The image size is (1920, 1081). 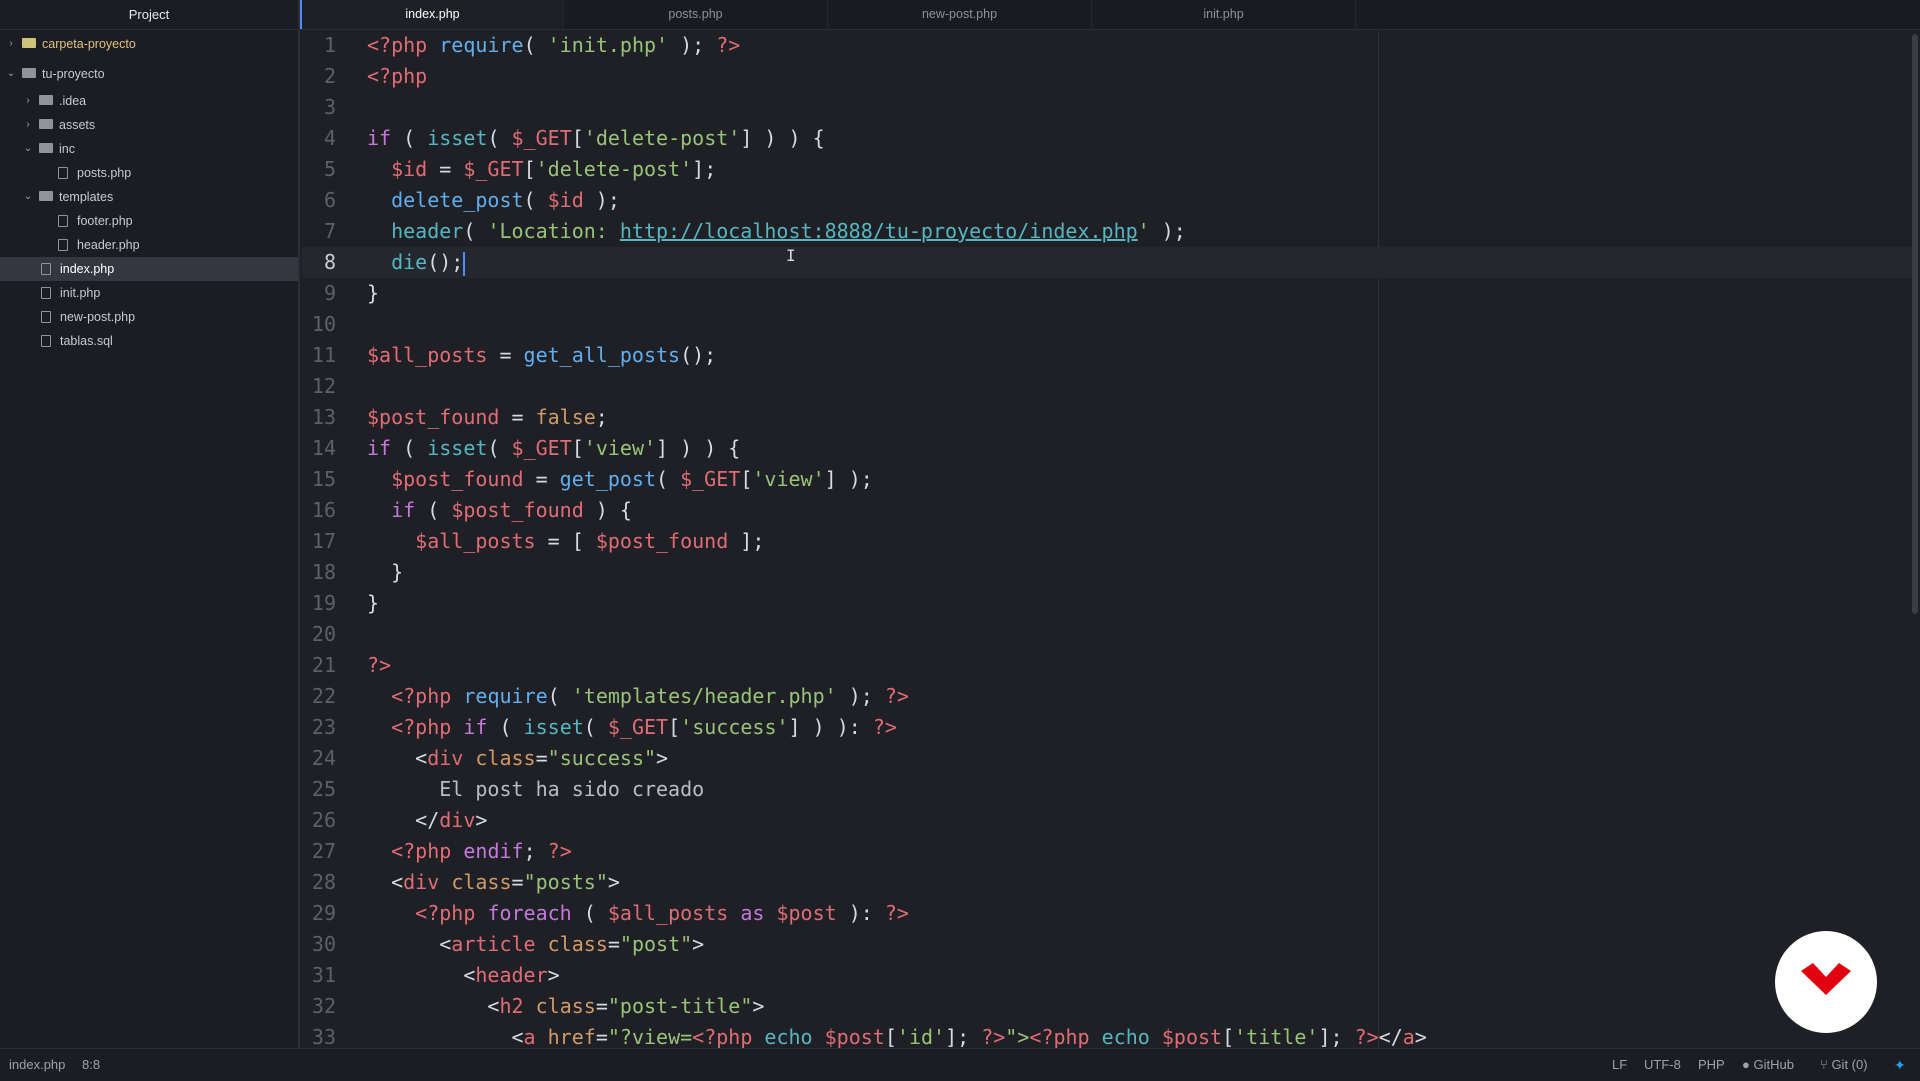 I want to click on status-github-button: ● GitHub, so click(x=1768, y=1065).